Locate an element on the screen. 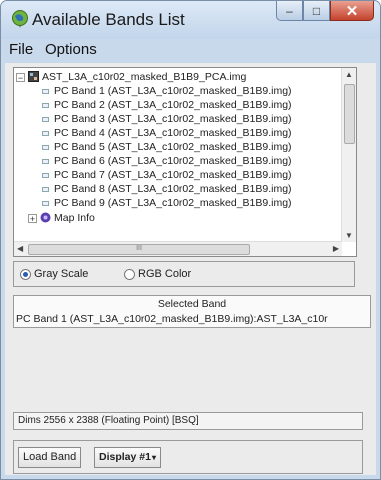 Image resolution: width=381 pixels, height=480 pixels. display-label: Display #1 is located at coordinates (125, 457).